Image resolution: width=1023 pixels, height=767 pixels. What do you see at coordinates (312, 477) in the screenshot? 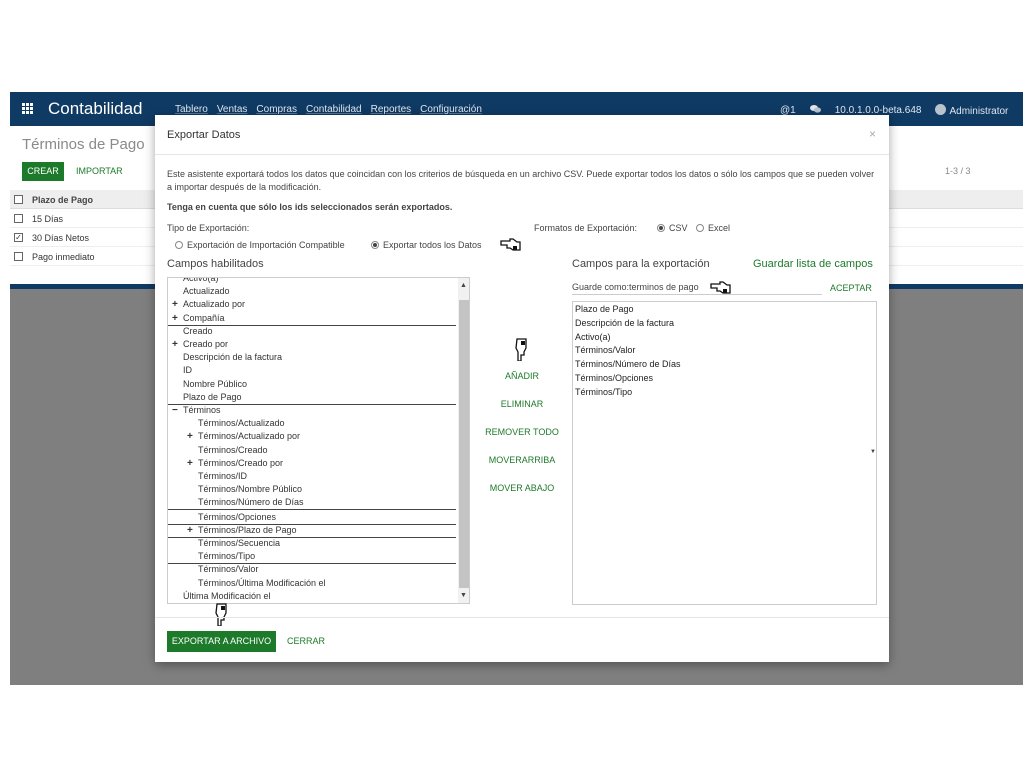
I see `field-item: Términos/ID` at bounding box center [312, 477].